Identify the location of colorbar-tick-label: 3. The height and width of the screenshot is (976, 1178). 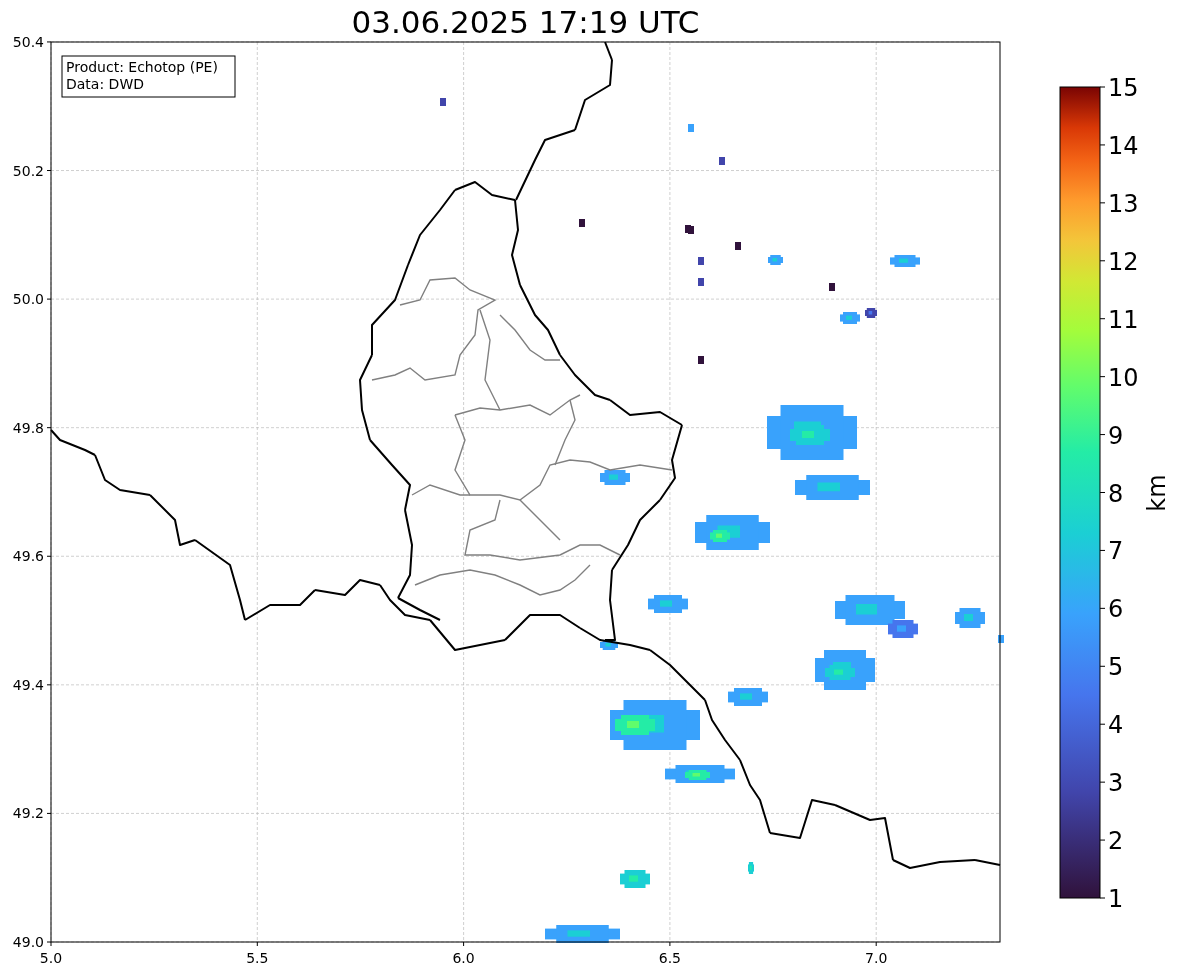
(1116, 783).